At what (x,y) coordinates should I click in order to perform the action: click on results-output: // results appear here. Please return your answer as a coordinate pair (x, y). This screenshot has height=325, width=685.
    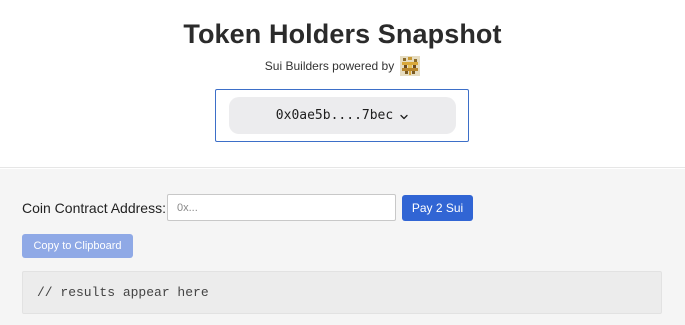
    Looking at the image, I should click on (342, 292).